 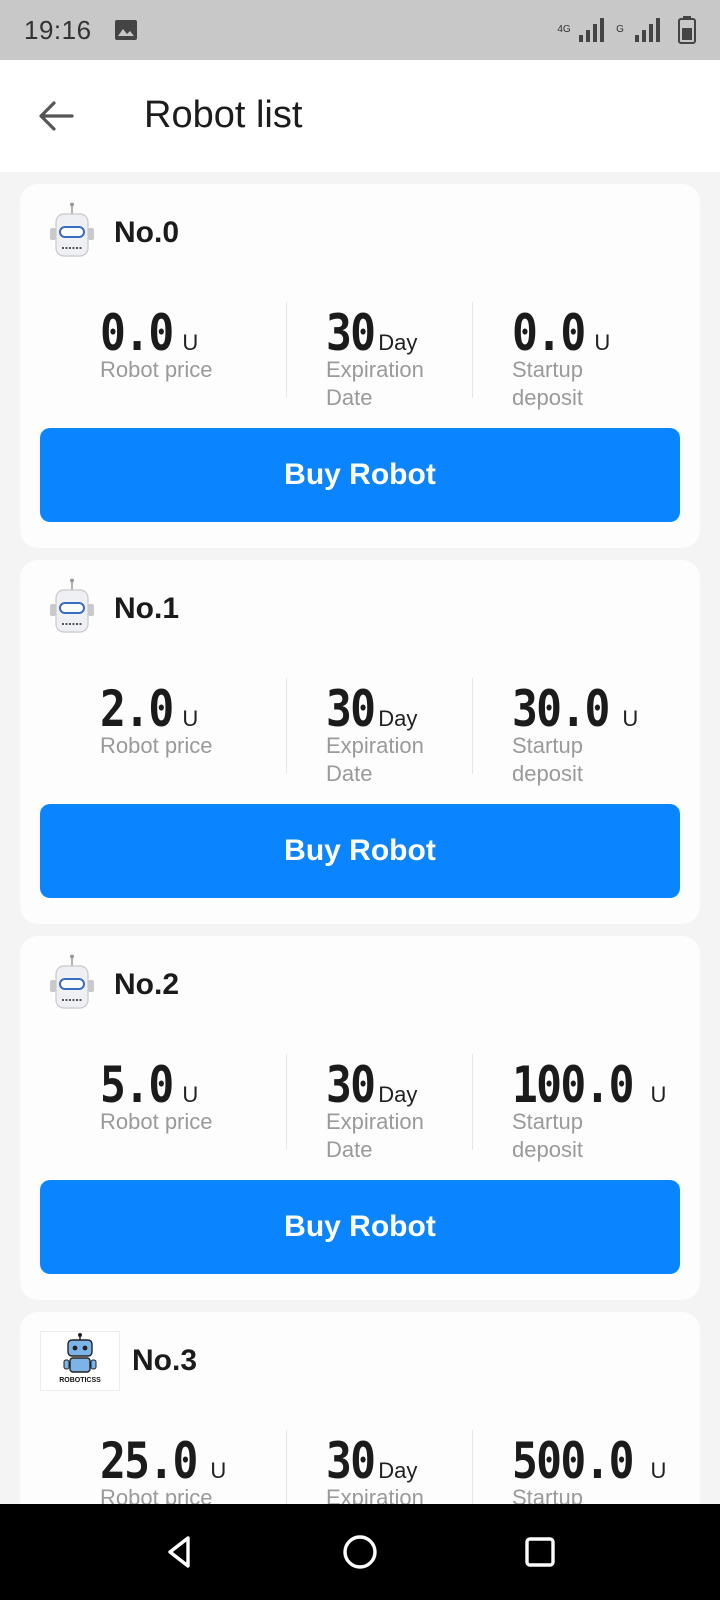 What do you see at coordinates (549, 333) in the screenshot?
I see `deposit-value: 0.0` at bounding box center [549, 333].